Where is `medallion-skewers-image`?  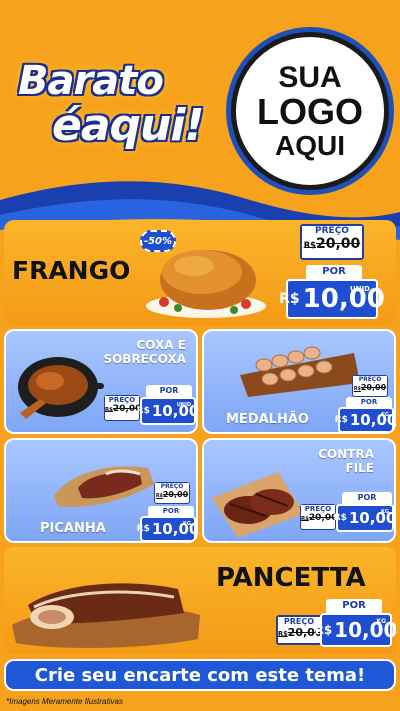 medallion-skewers-image is located at coordinates (300, 371).